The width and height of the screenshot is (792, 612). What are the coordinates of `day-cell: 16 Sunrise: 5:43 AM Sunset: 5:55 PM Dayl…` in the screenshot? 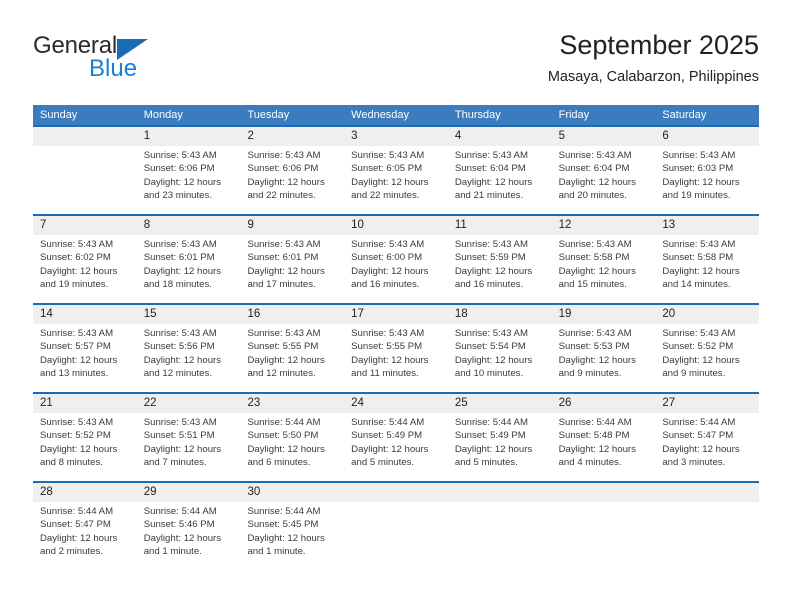 It's located at (292, 348).